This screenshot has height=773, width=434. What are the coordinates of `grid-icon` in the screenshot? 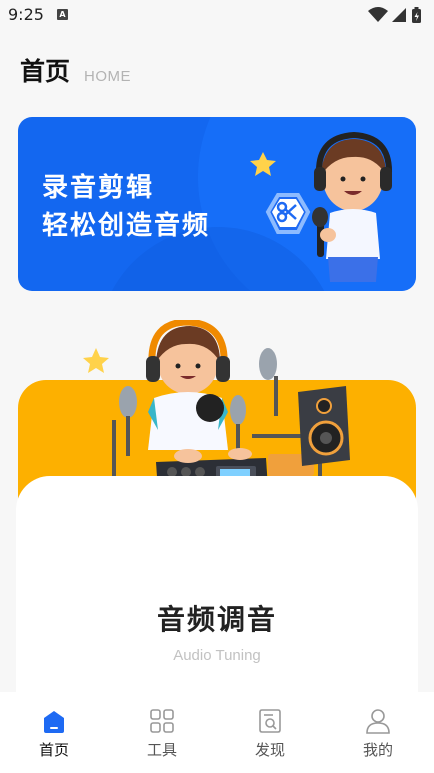 It's located at (162, 721).